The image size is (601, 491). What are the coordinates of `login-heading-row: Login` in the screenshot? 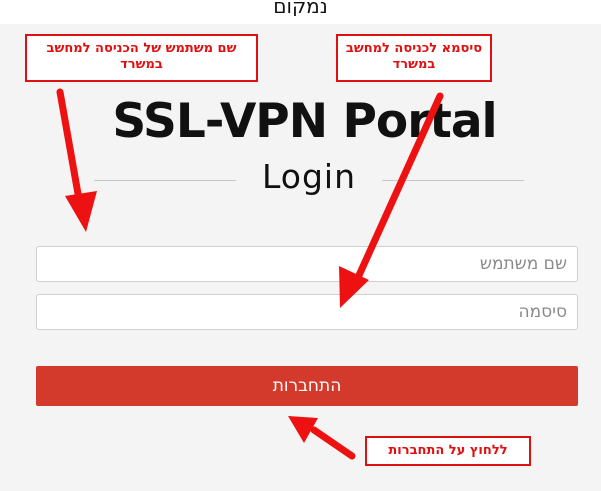 It's located at (309, 180).